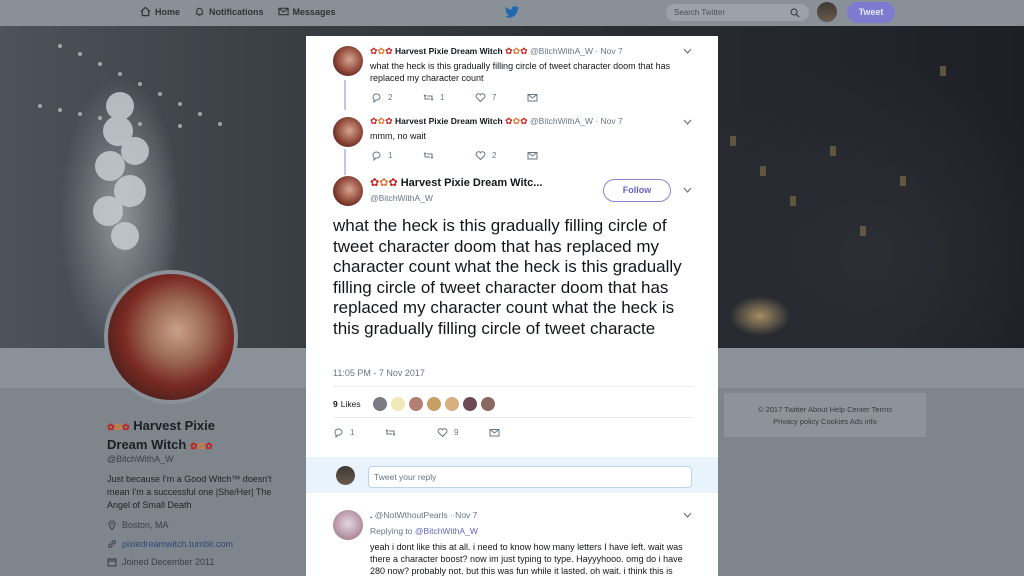 The image size is (1024, 576). What do you see at coordinates (145, 525) in the screenshot?
I see `profile-location-text: Boston, MA` at bounding box center [145, 525].